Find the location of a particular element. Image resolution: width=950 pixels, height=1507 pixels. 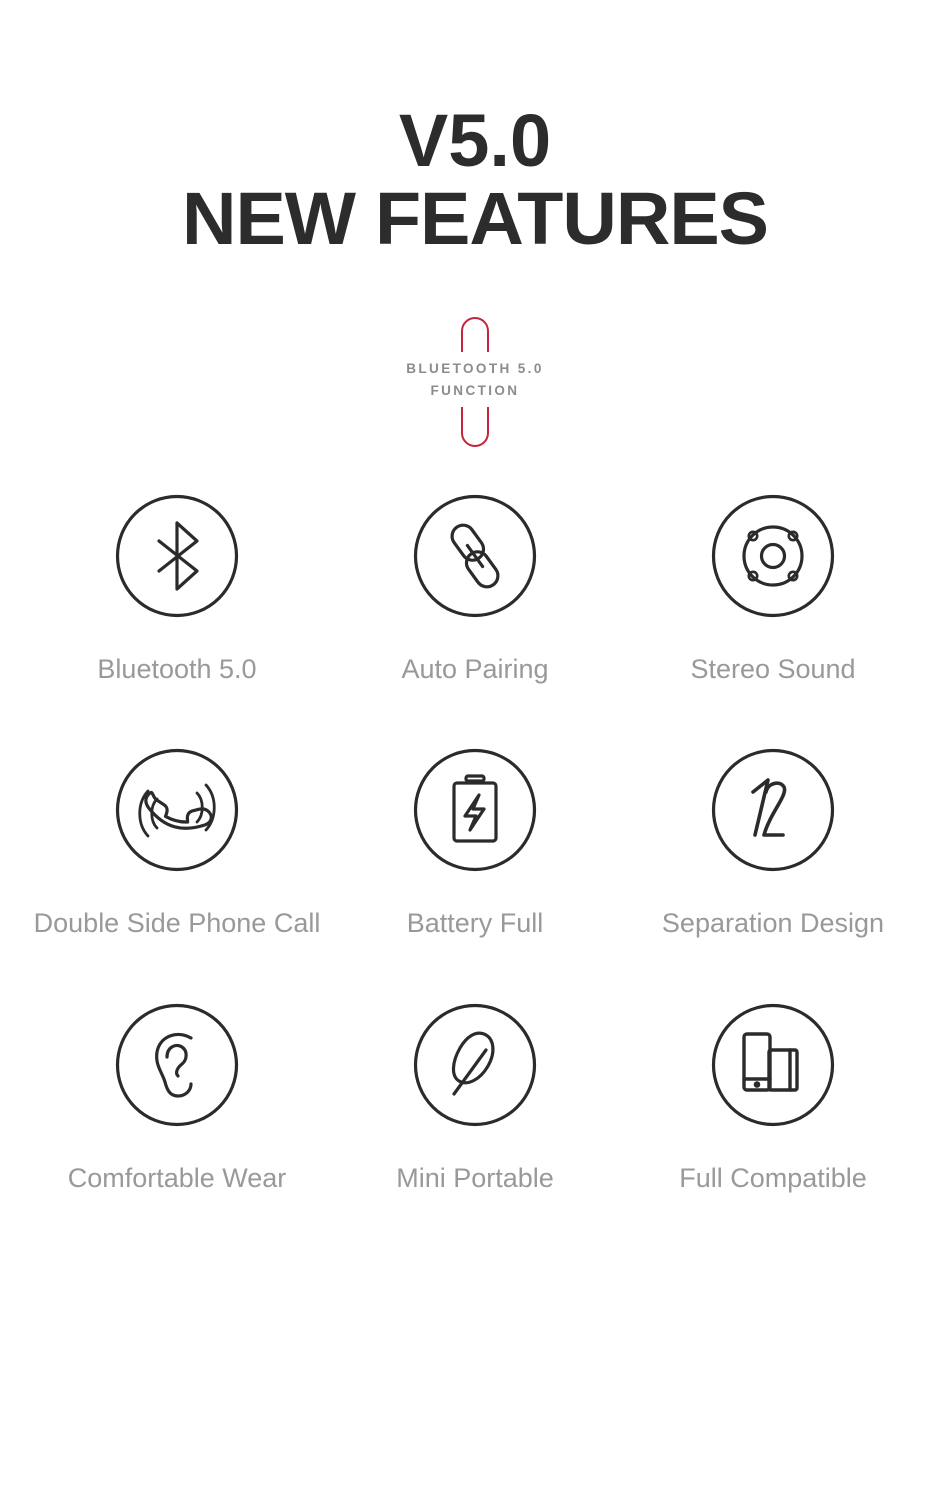

badge-line-1: BLUETOOTH 5.0 is located at coordinates (475, 369).